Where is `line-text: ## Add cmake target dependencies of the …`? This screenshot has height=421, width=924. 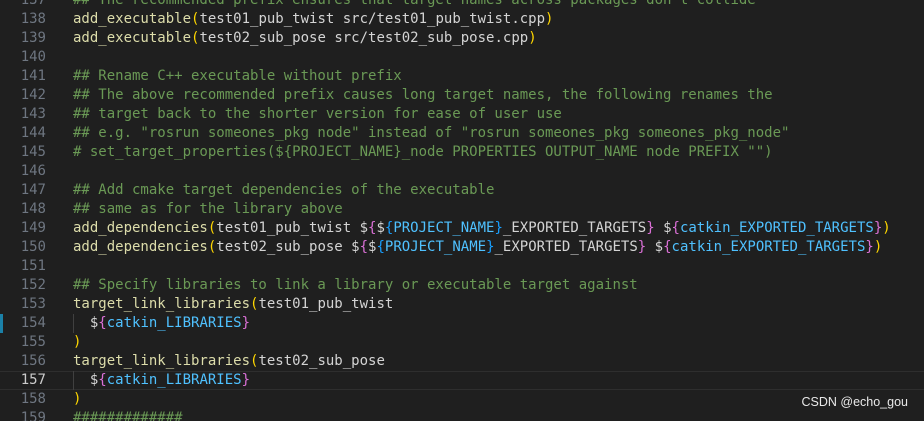
line-text: ## Add cmake target dependencies of the … is located at coordinates (283, 190).